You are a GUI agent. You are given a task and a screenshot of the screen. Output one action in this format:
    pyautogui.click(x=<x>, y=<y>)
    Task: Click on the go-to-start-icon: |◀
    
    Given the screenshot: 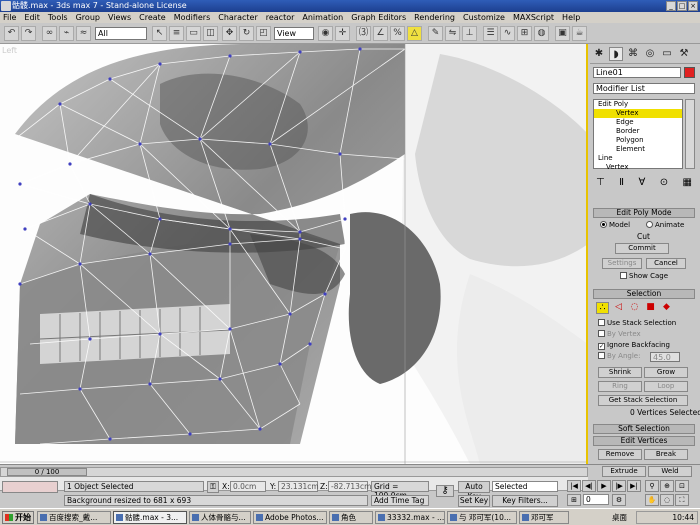 What is the action you would take?
    pyautogui.click(x=574, y=486)
    